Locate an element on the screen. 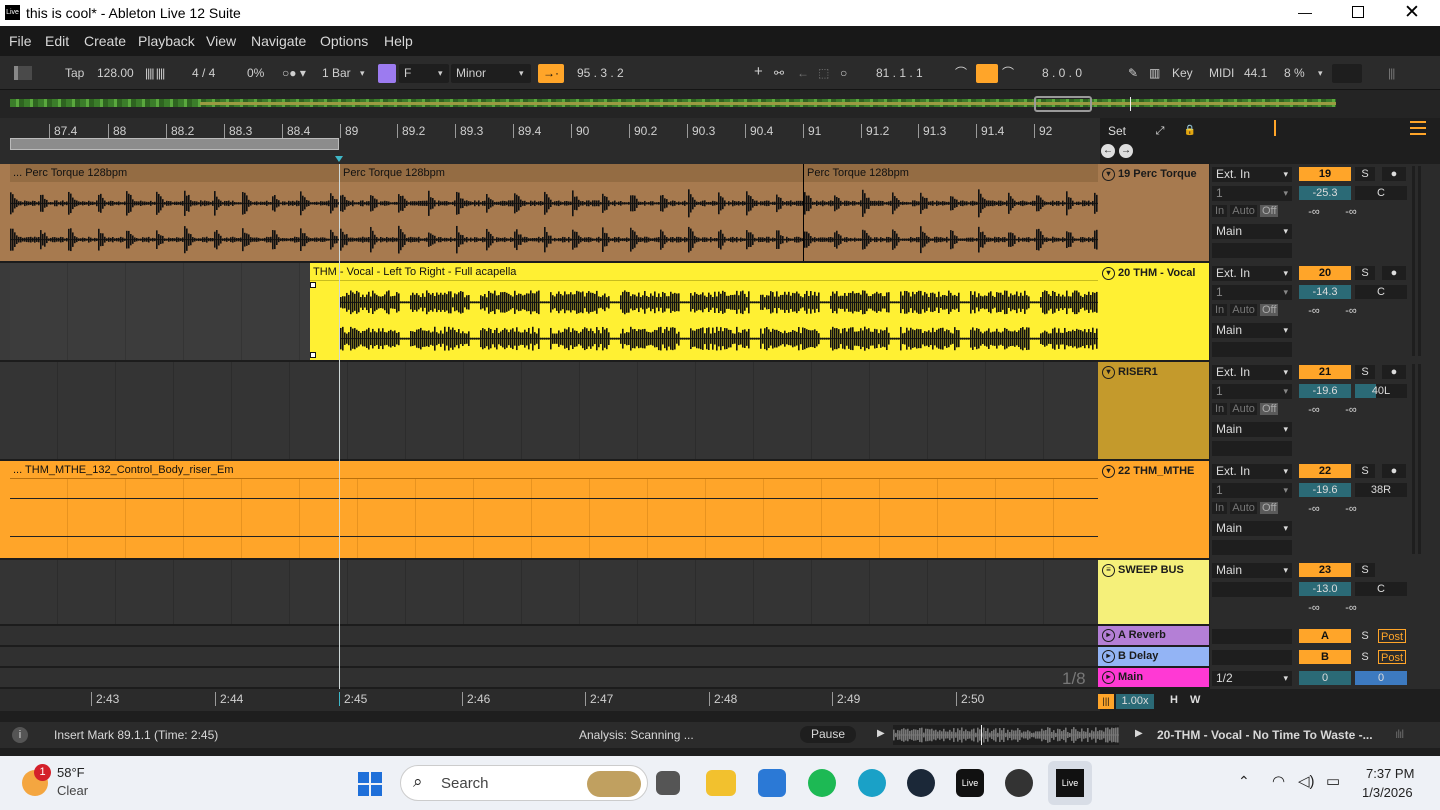 The height and width of the screenshot is (810, 1440). menu-options: Options is located at coordinates (344, 41).